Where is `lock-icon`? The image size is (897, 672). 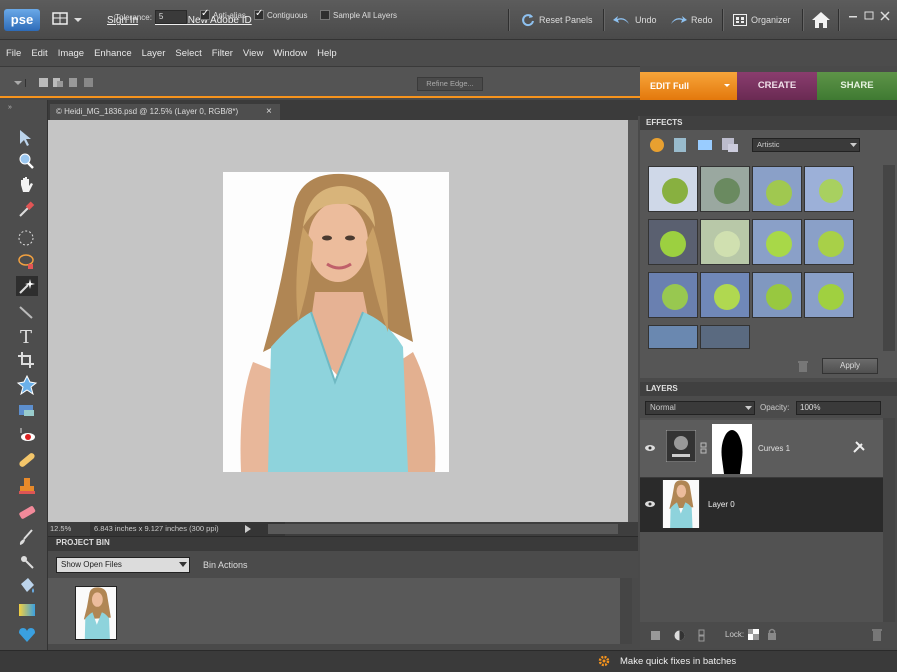
lock-icon is located at coordinates (772, 634).